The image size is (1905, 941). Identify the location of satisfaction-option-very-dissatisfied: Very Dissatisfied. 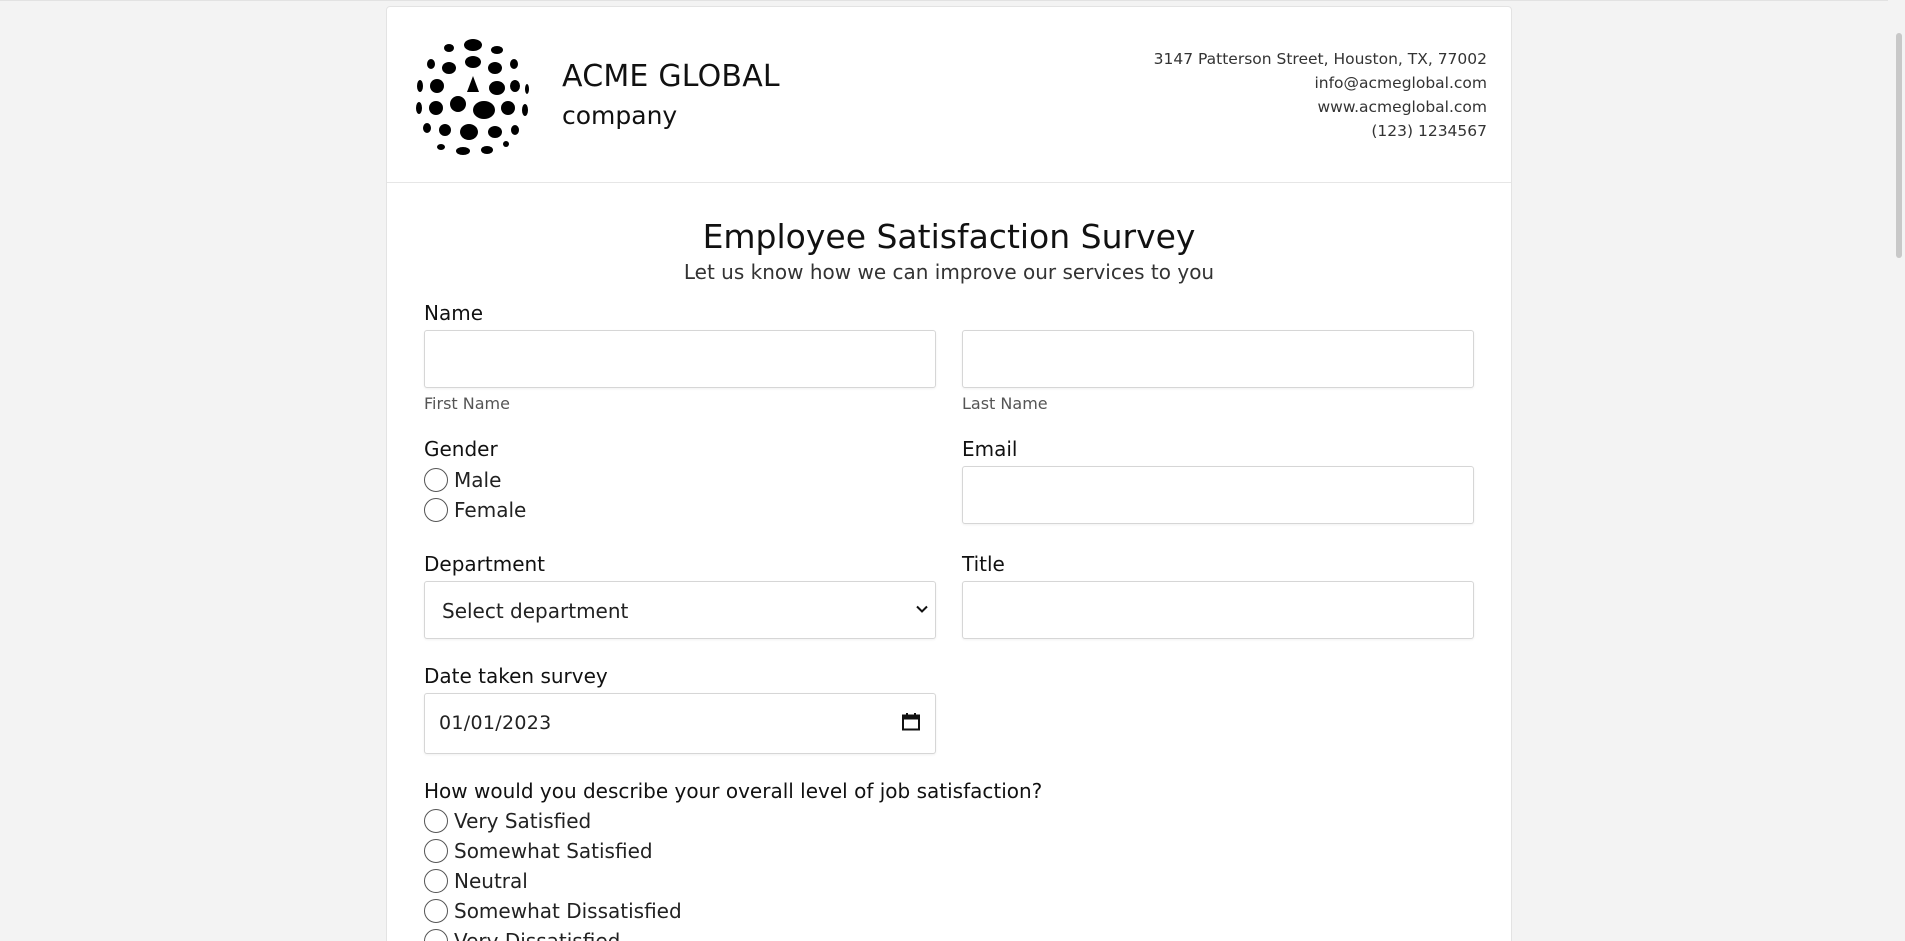
(522, 934).